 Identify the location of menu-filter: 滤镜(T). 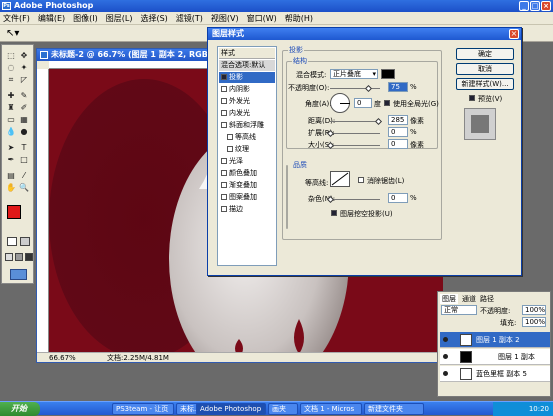
(189, 18).